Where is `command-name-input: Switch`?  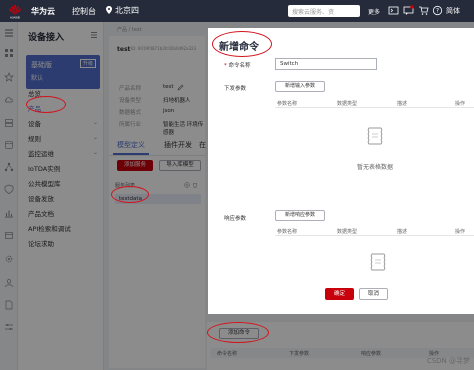 command-name-input: Switch is located at coordinates (326, 64).